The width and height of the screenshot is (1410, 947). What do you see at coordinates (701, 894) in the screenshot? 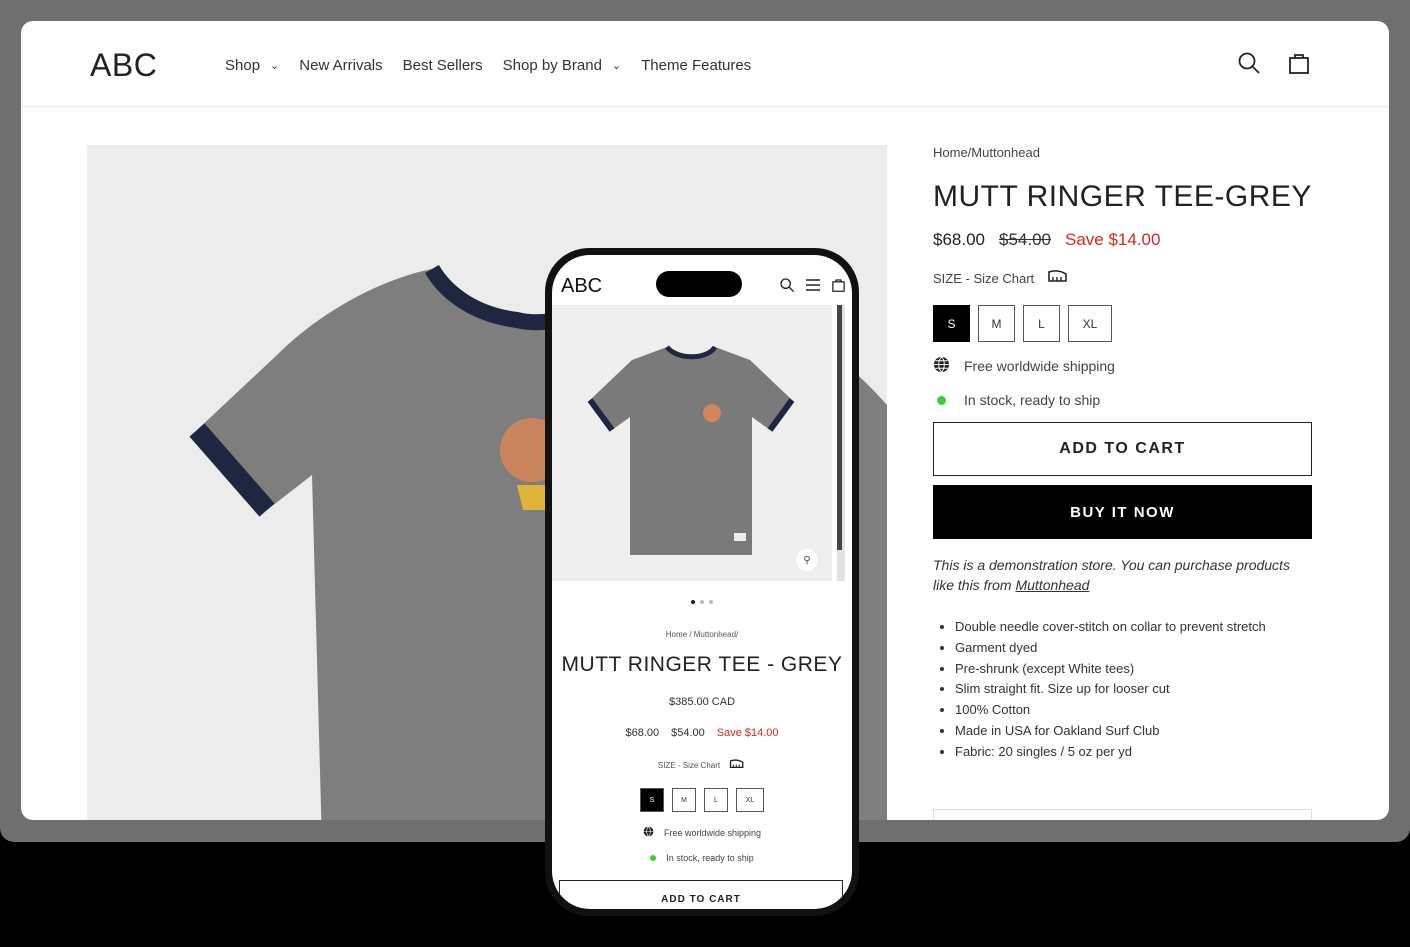
I see `mobile-add-to-cart-button: ADD TO CART` at bounding box center [701, 894].